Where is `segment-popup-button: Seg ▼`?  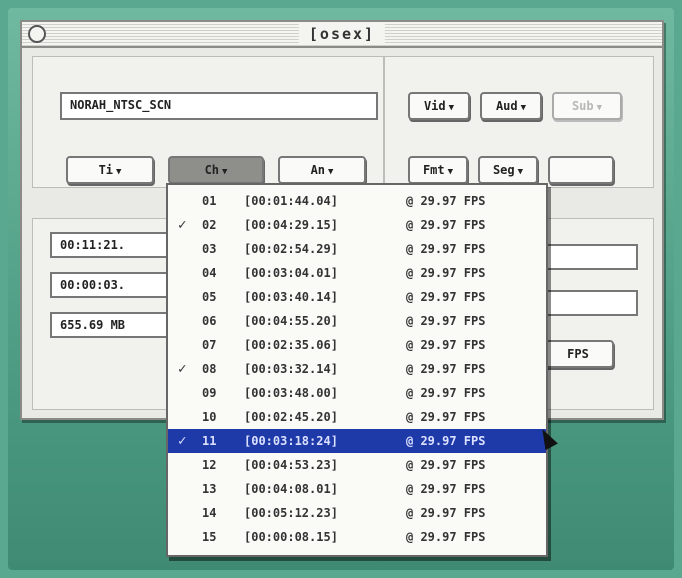 segment-popup-button: Seg ▼ is located at coordinates (508, 170).